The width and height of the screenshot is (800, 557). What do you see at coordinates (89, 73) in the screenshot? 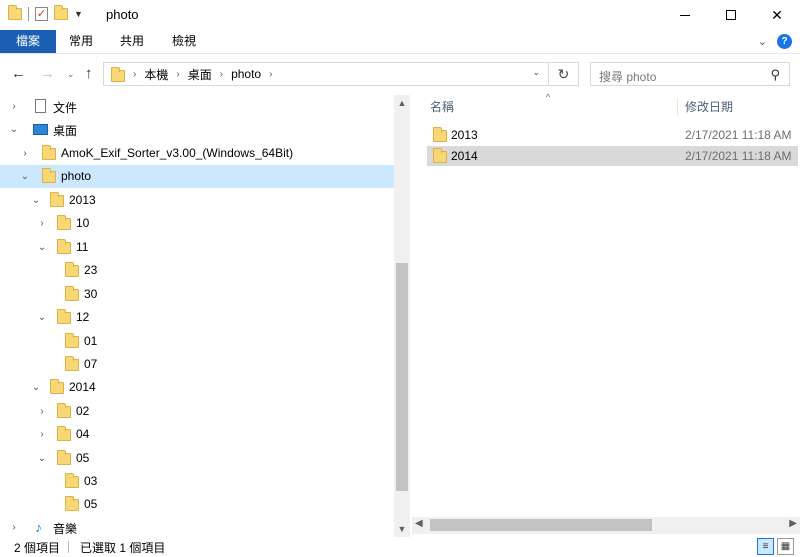
I see `up-arrow-icon: ↑` at bounding box center [89, 73].